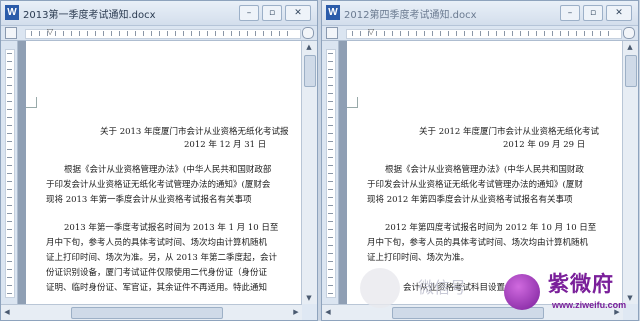  Describe the element at coordinates (330, 172) in the screenshot. I see `right-vertical-ruler` at that location.